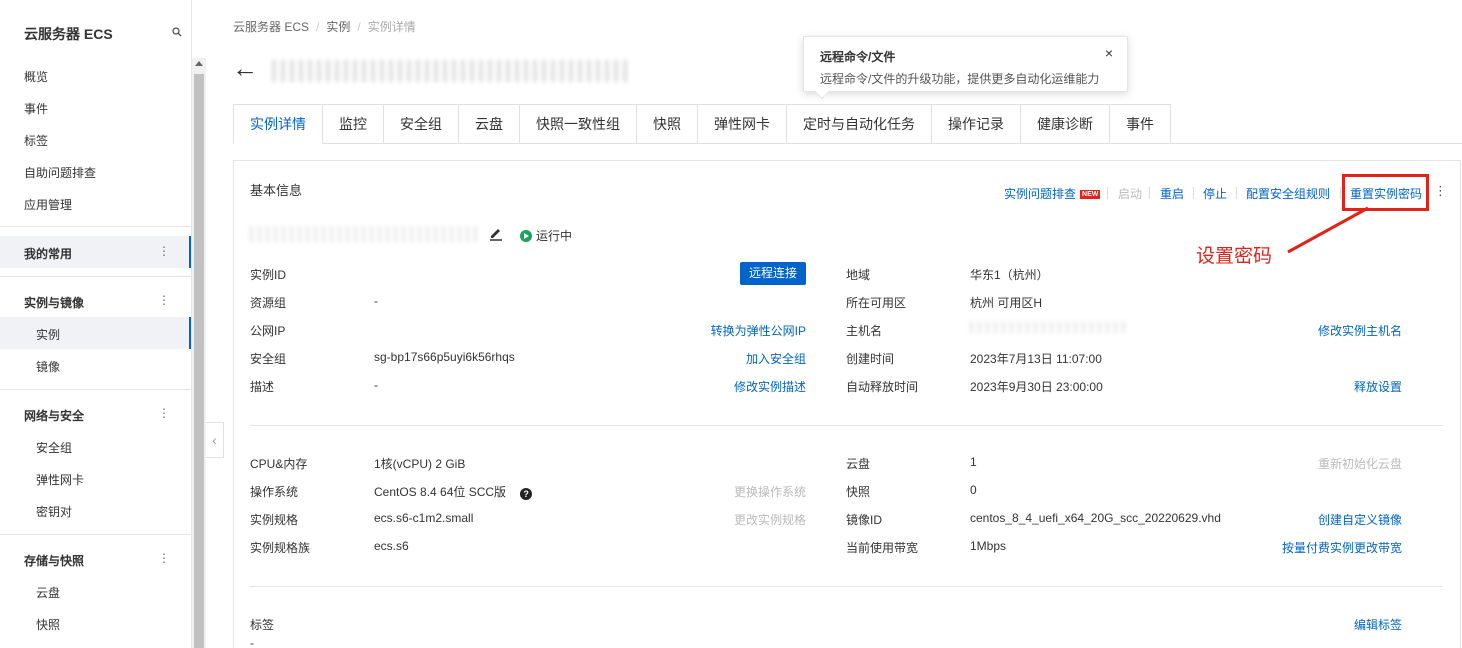 This screenshot has width=1462, height=648. I want to click on image-id-value: centos_8_4_uefi_x64_20G_scc_20220629.vhd, so click(1095, 518).